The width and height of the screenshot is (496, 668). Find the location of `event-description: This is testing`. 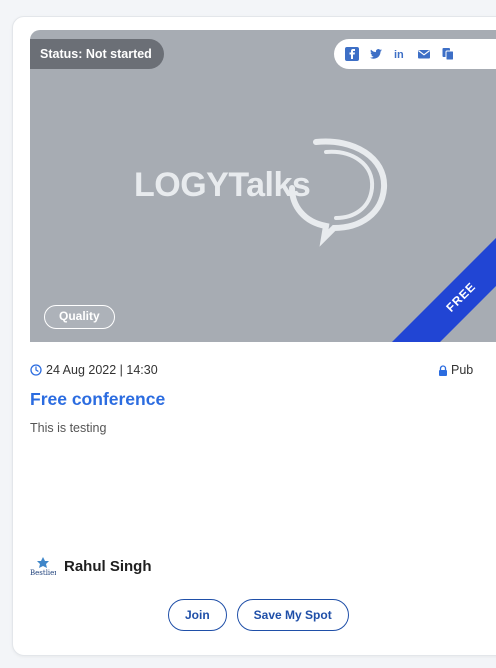

event-description: This is testing is located at coordinates (68, 428).